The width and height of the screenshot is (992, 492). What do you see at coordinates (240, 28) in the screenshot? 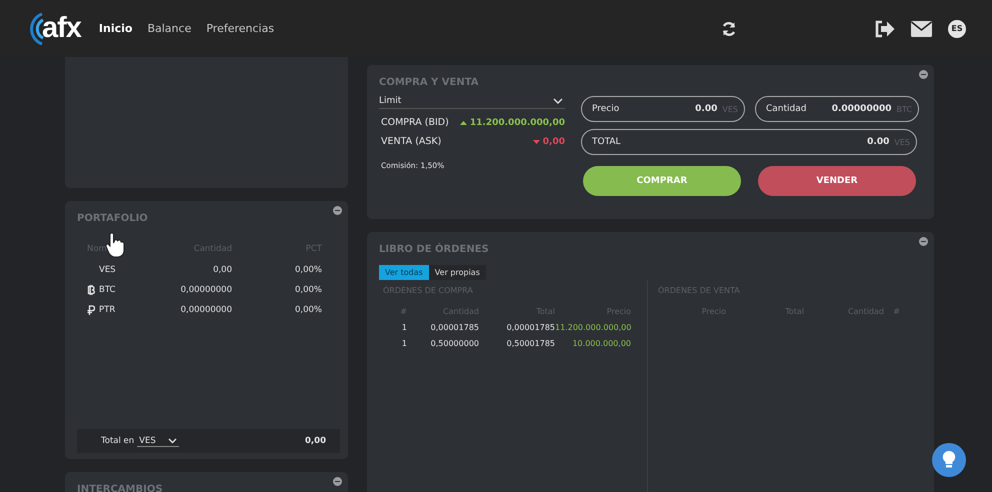
I see `nav-link: Preferencias` at bounding box center [240, 28].